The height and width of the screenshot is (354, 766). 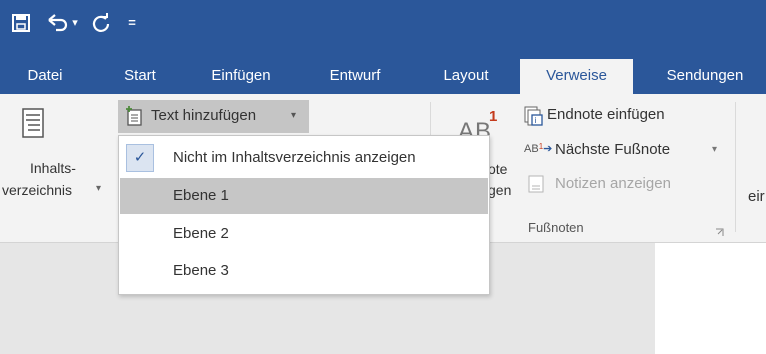 I want to click on redo-icon, so click(x=101, y=23).